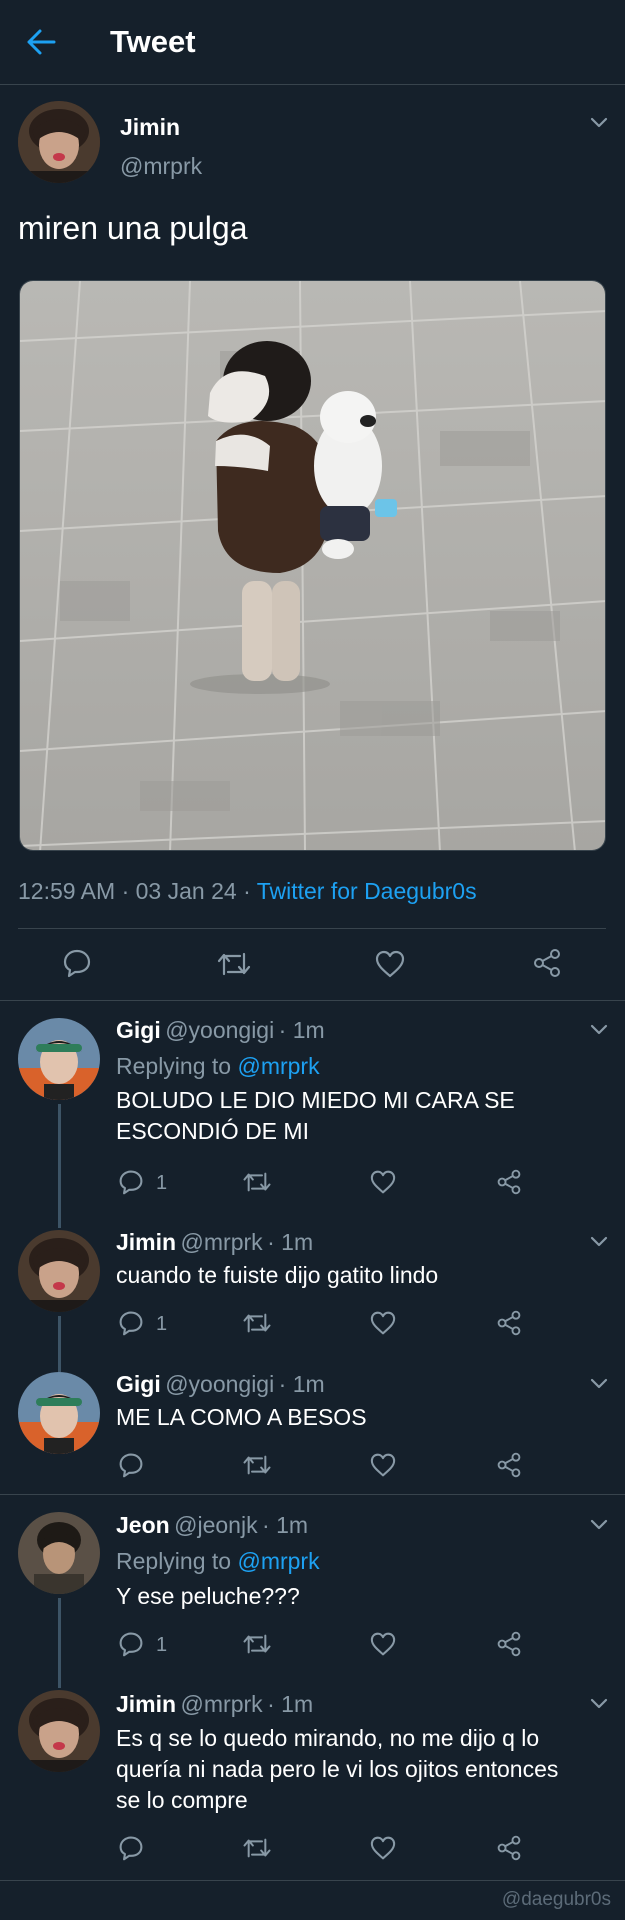 The image size is (625, 1920). Describe the element at coordinates (182, 1800) in the screenshot. I see `reply-text-line: se lo compre` at that location.